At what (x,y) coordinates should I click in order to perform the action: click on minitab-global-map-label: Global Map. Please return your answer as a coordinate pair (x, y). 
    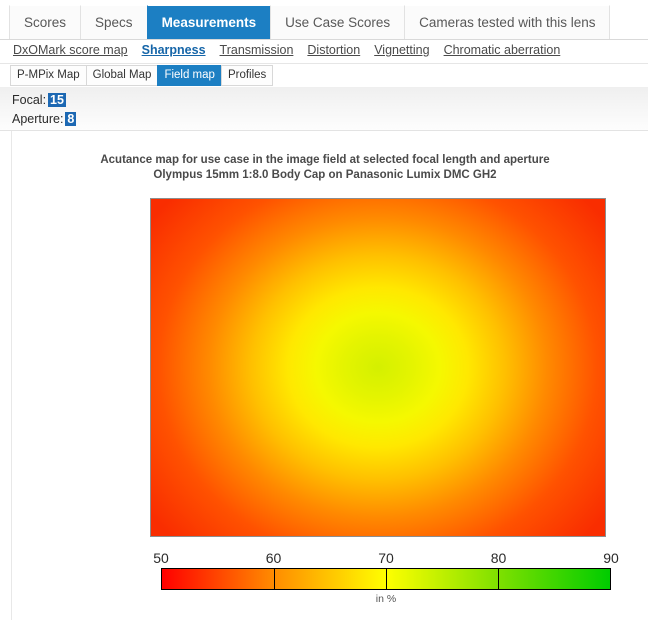
    Looking at the image, I should click on (122, 75).